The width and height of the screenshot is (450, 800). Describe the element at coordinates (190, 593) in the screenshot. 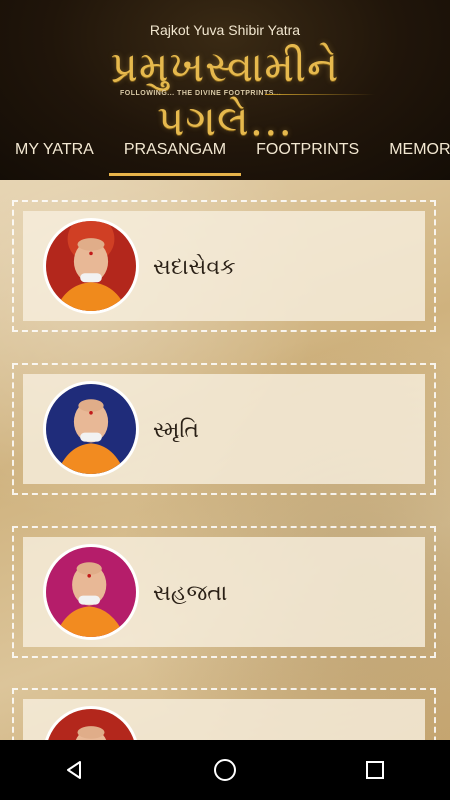

I see `card-label: સહજતા` at that location.